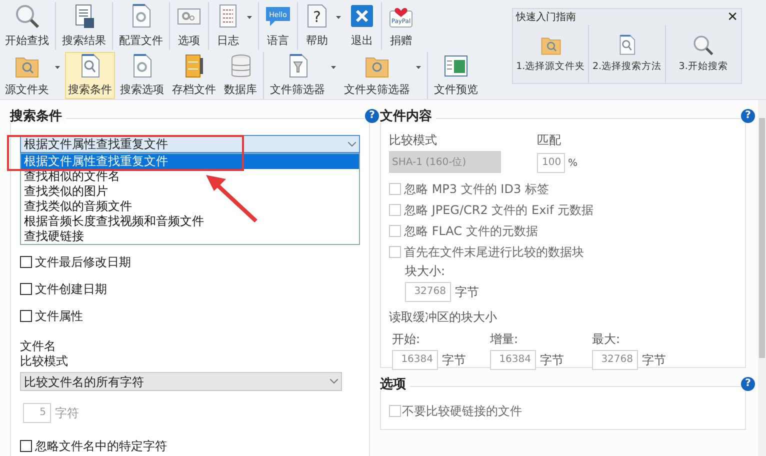 The image size is (766, 456). What do you see at coordinates (551, 54) in the screenshot?
I see `quick-start-step: 1.选择源文件夹` at bounding box center [551, 54].